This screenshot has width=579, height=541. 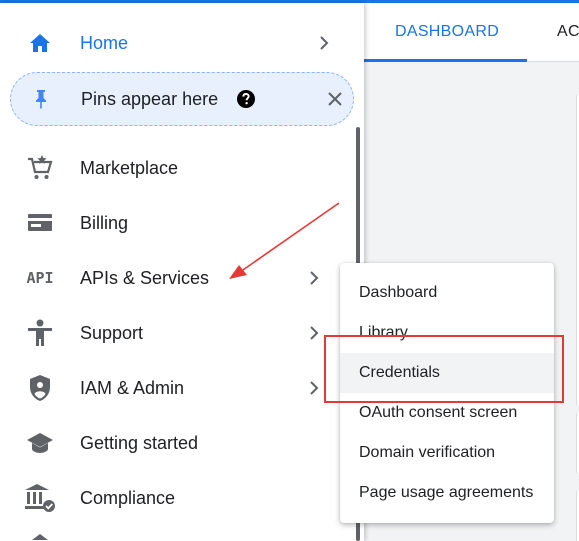 What do you see at coordinates (40, 223) in the screenshot?
I see `billing-card-icon` at bounding box center [40, 223].